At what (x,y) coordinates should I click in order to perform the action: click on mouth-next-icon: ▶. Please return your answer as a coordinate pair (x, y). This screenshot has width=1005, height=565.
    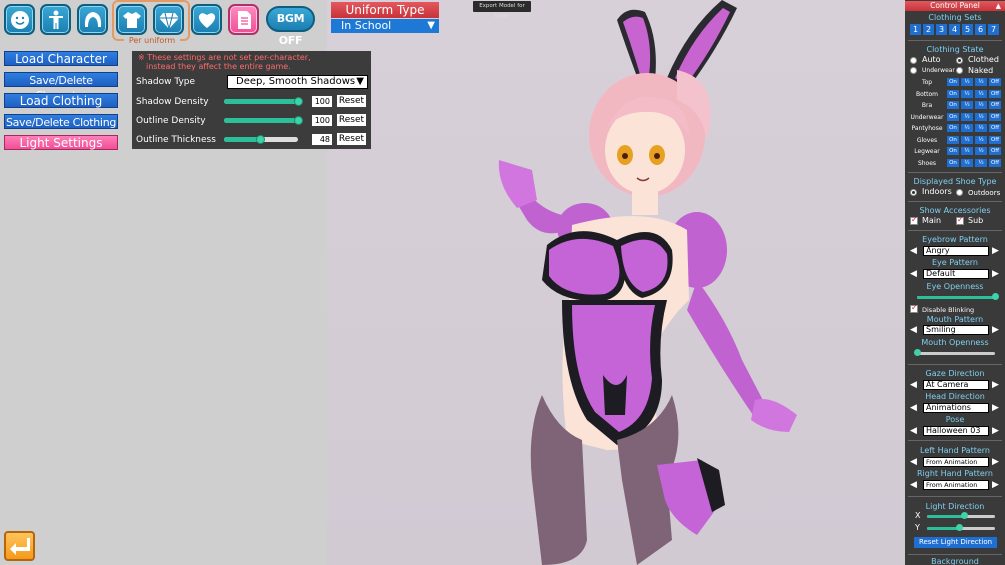
    Looking at the image, I should click on (995, 330).